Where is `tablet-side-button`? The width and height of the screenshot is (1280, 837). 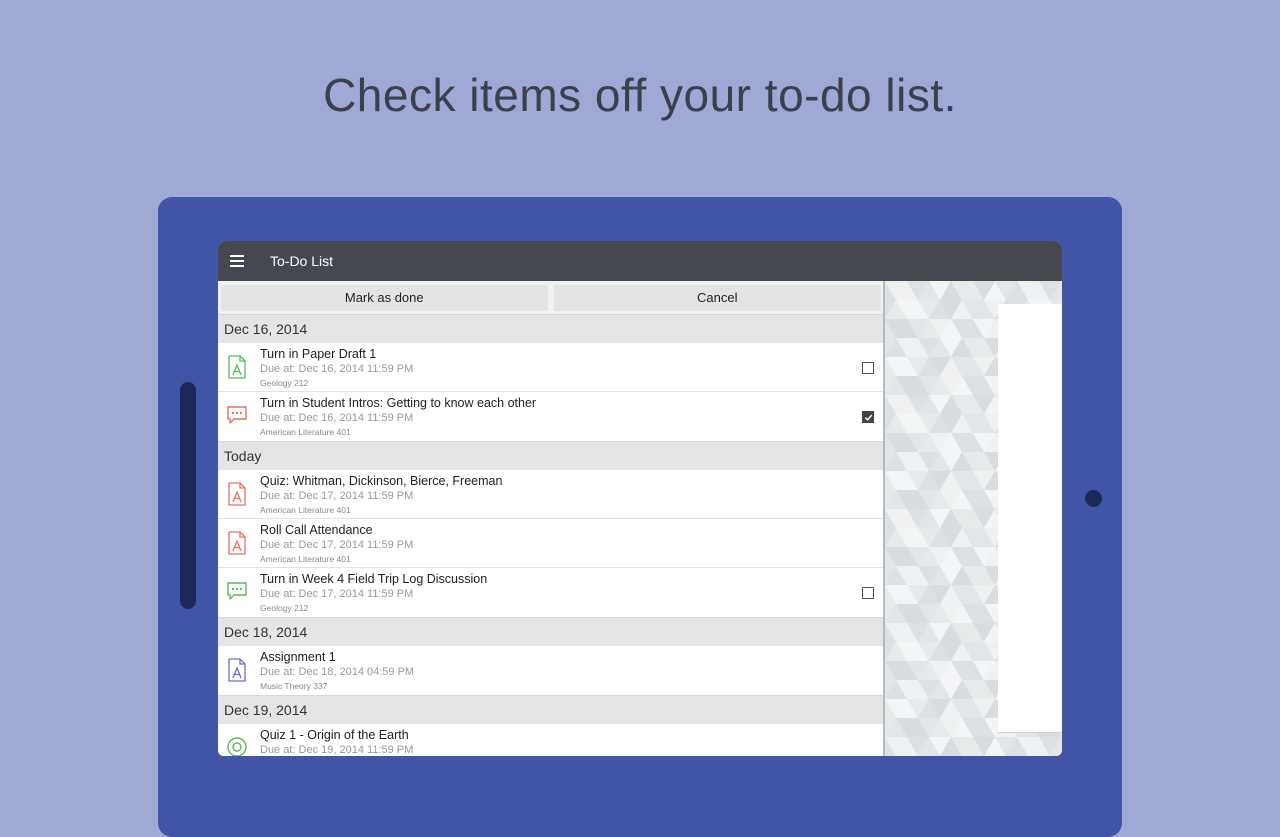
tablet-side-button is located at coordinates (188, 495).